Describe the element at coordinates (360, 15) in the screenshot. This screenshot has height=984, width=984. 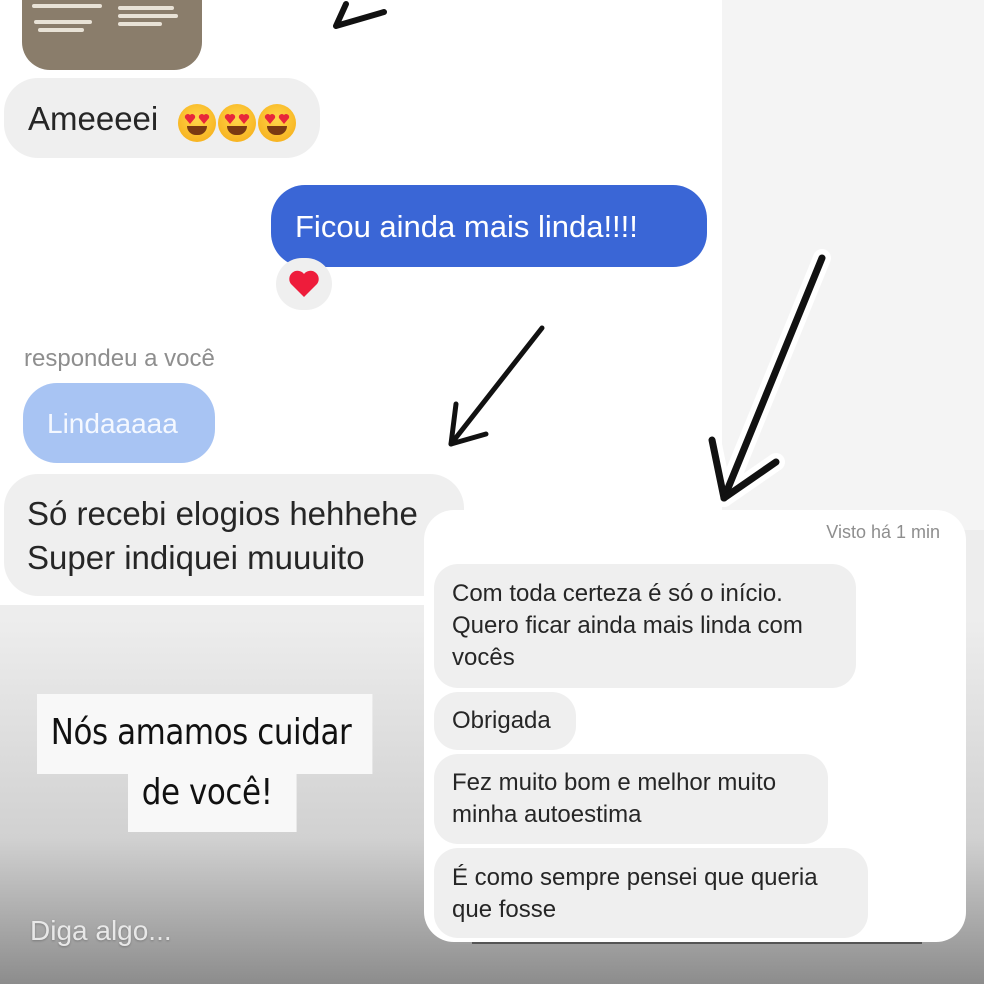
I see `arrow-top-icon` at that location.